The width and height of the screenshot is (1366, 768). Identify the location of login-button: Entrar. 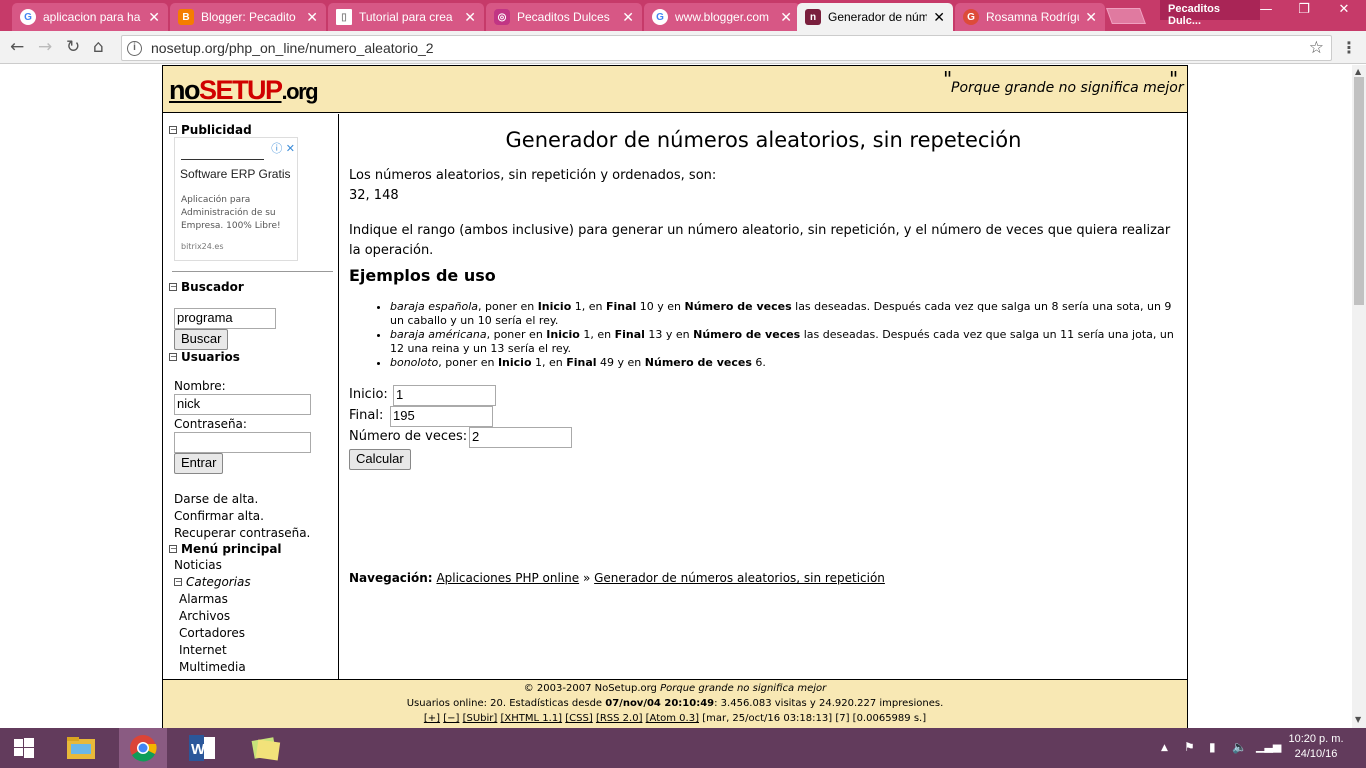
(199, 463).